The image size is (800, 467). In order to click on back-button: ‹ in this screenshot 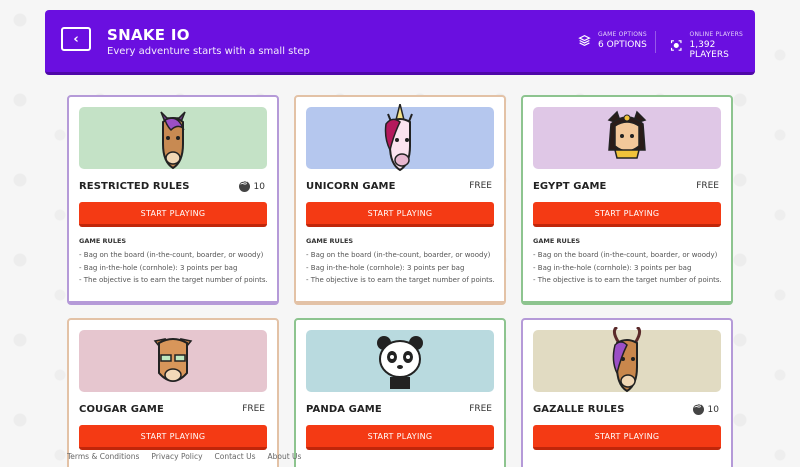, I will do `click(76, 39)`.